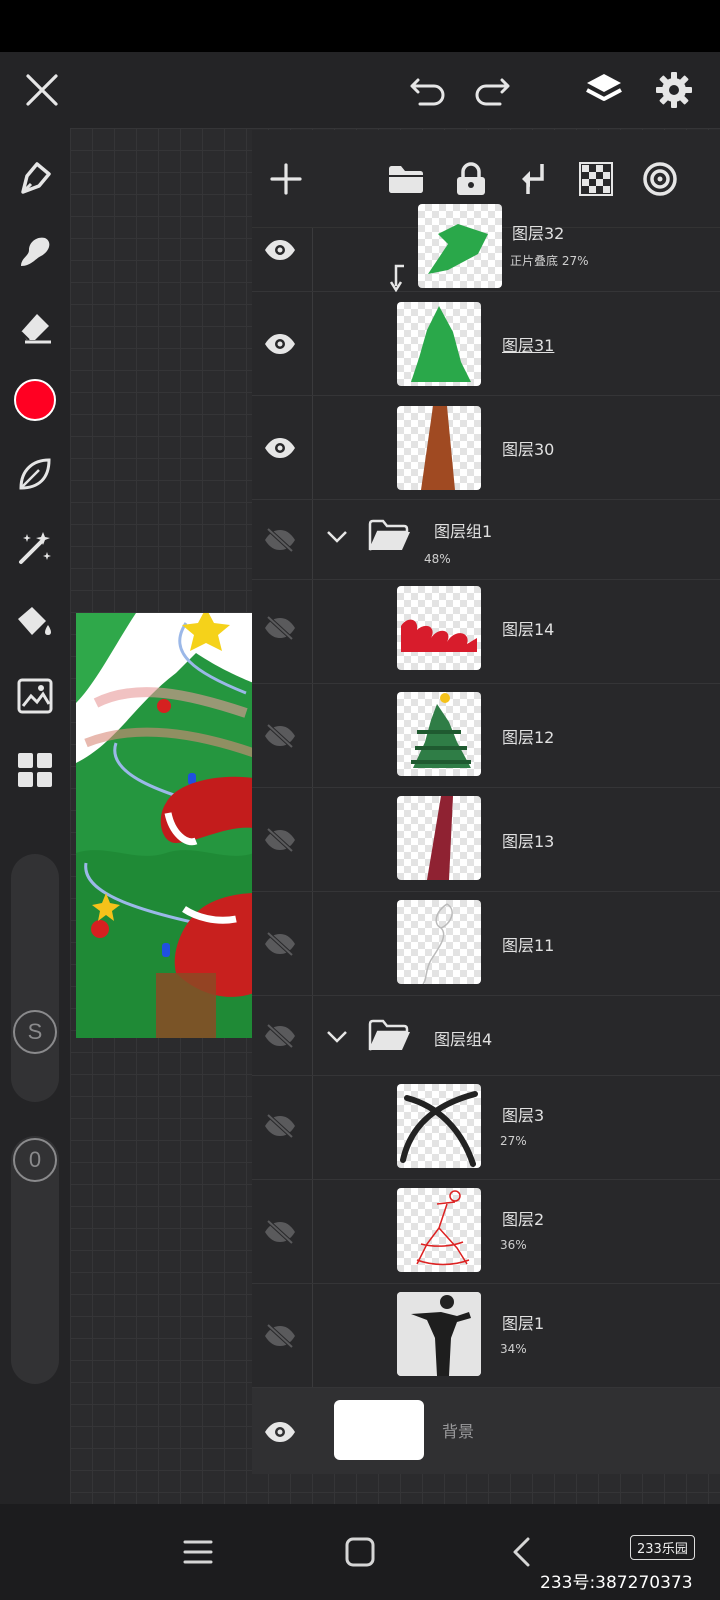 The width and height of the screenshot is (720, 1600). I want to click on lasso-tool, so click(35, 474).